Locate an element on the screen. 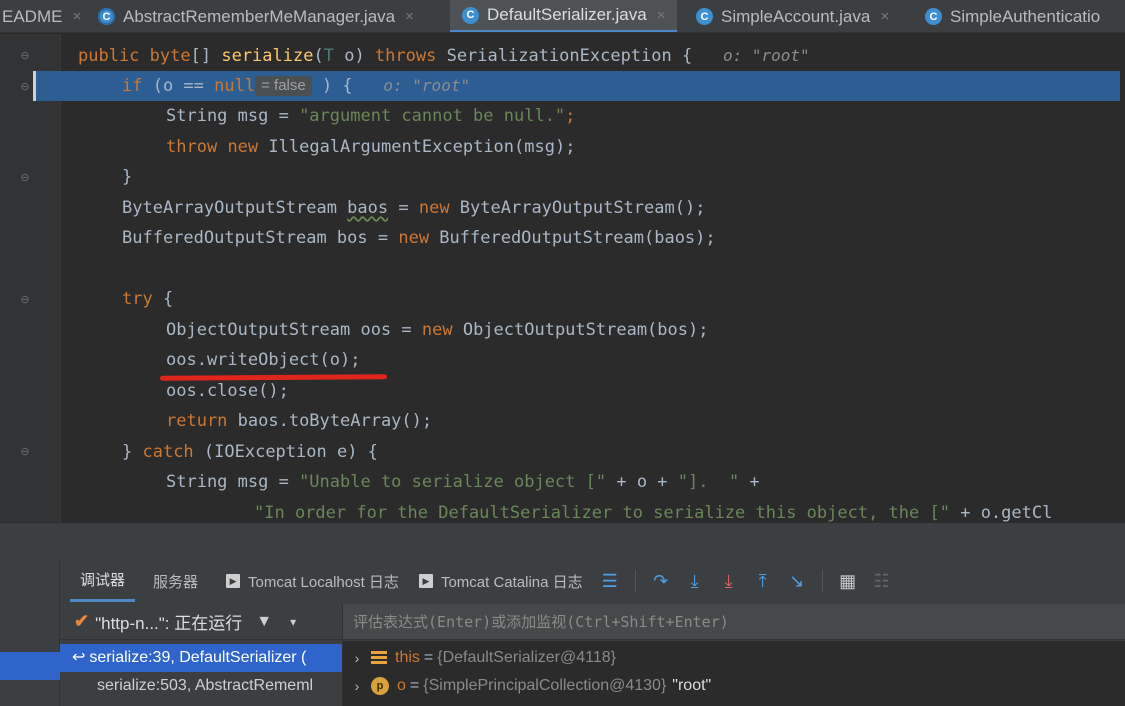 This screenshot has height=706, width=1125. force-step-into-icon: ⤓ is located at coordinates (729, 581).